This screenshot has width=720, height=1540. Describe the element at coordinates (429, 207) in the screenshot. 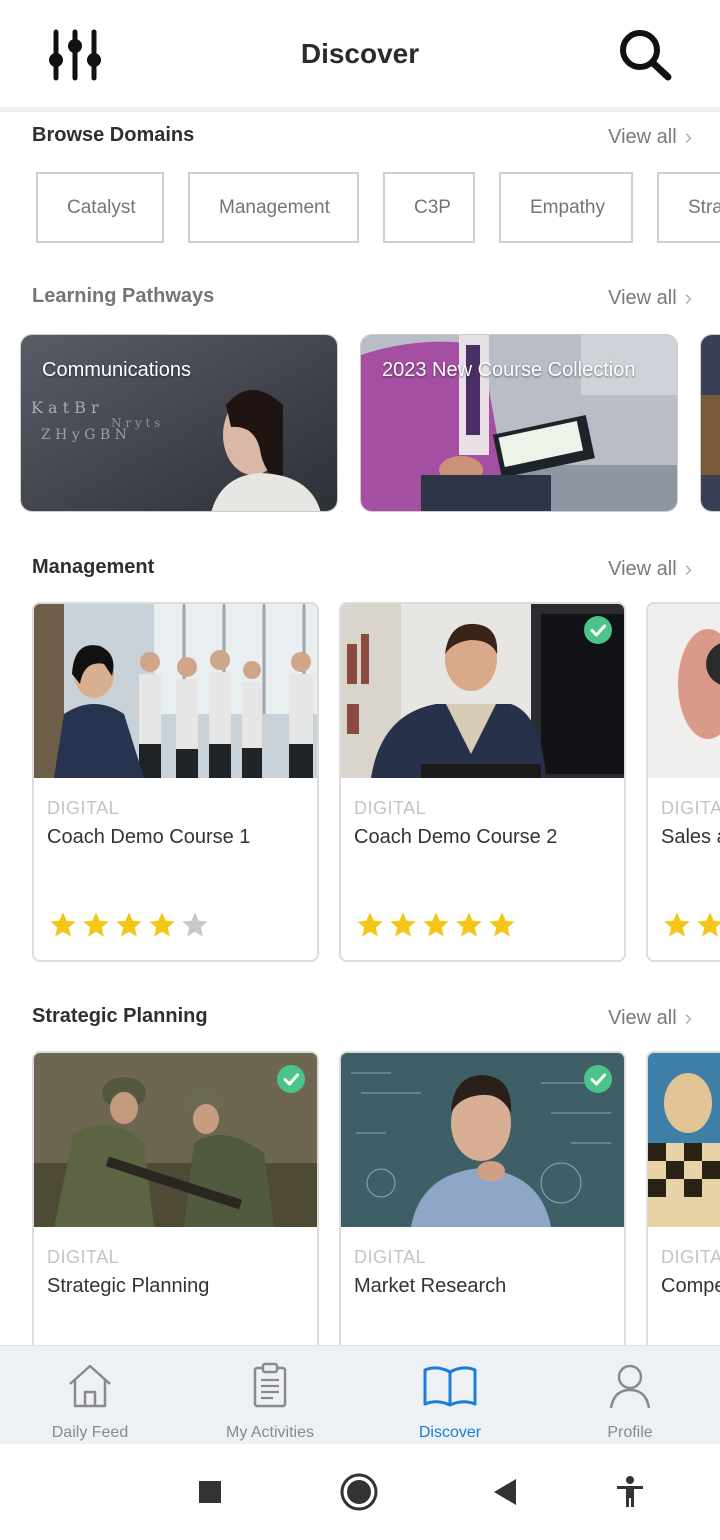

I see `domain-chip-c3p: C3P` at that location.